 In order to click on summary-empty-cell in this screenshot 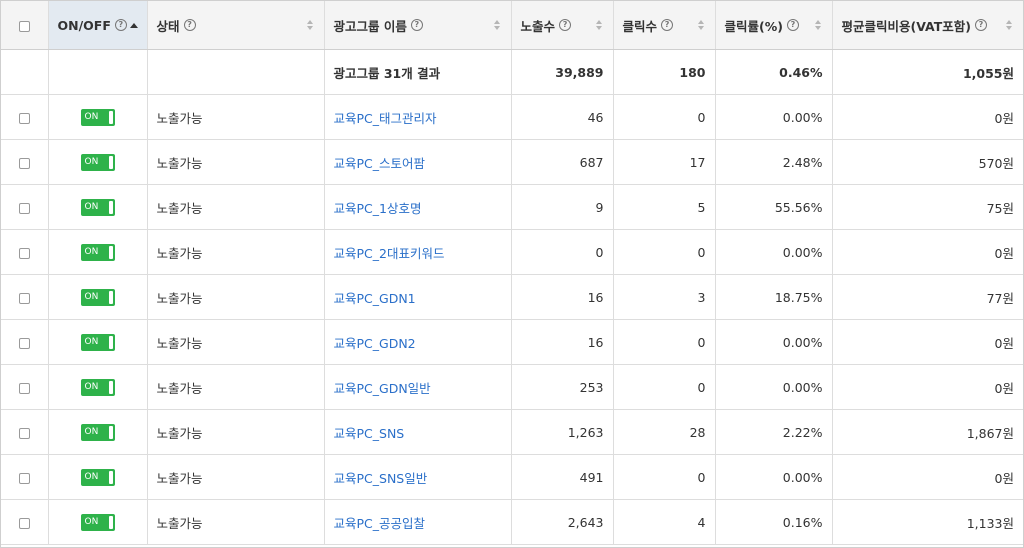, I will do `click(25, 72)`.